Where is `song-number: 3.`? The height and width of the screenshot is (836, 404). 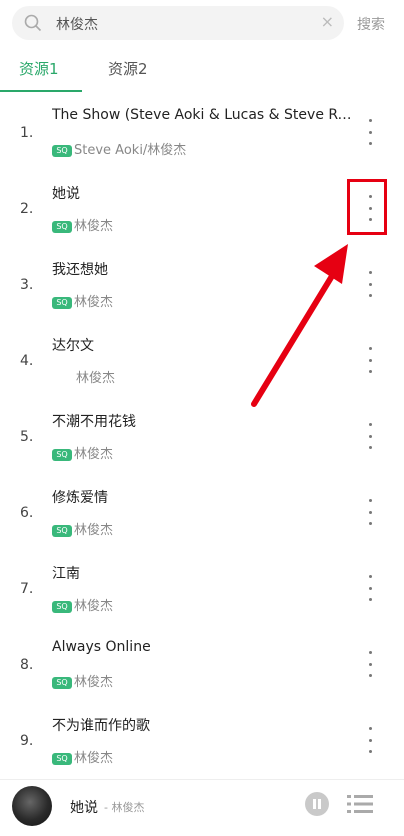 song-number: 3. is located at coordinates (27, 285).